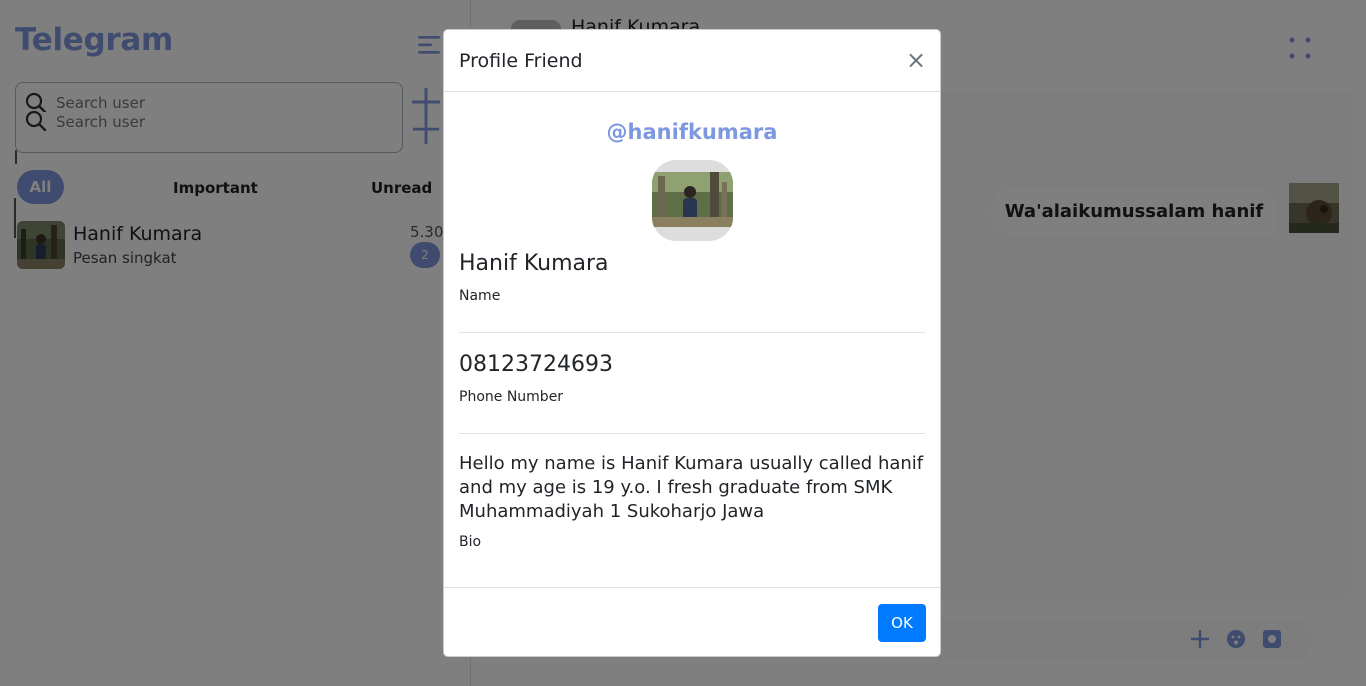 The height and width of the screenshot is (686, 1366). Describe the element at coordinates (692, 621) in the screenshot. I see `modal-footer: OK` at that location.